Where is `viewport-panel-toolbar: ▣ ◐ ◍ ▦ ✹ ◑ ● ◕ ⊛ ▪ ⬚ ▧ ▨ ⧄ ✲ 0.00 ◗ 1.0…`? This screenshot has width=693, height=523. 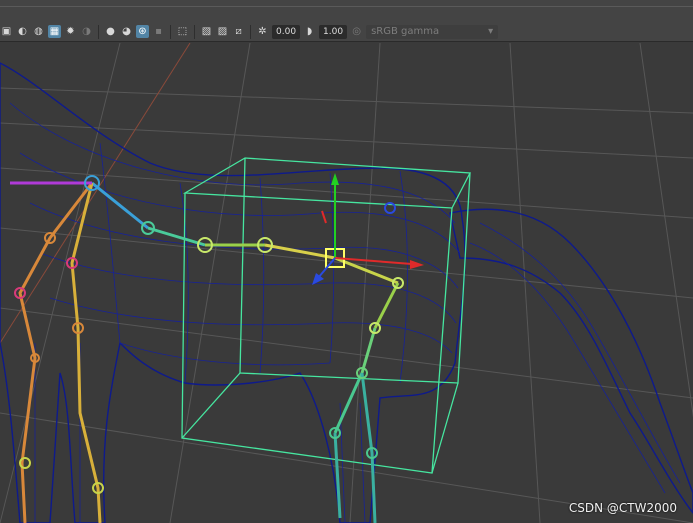
viewport-panel-toolbar: ▣ ◐ ◍ ▦ ✹ ◑ ● ◕ ⊛ ▪ ⬚ ▧ ▨ ⧄ ✲ 0.00 ◗ 1.0… is located at coordinates (346, 32).